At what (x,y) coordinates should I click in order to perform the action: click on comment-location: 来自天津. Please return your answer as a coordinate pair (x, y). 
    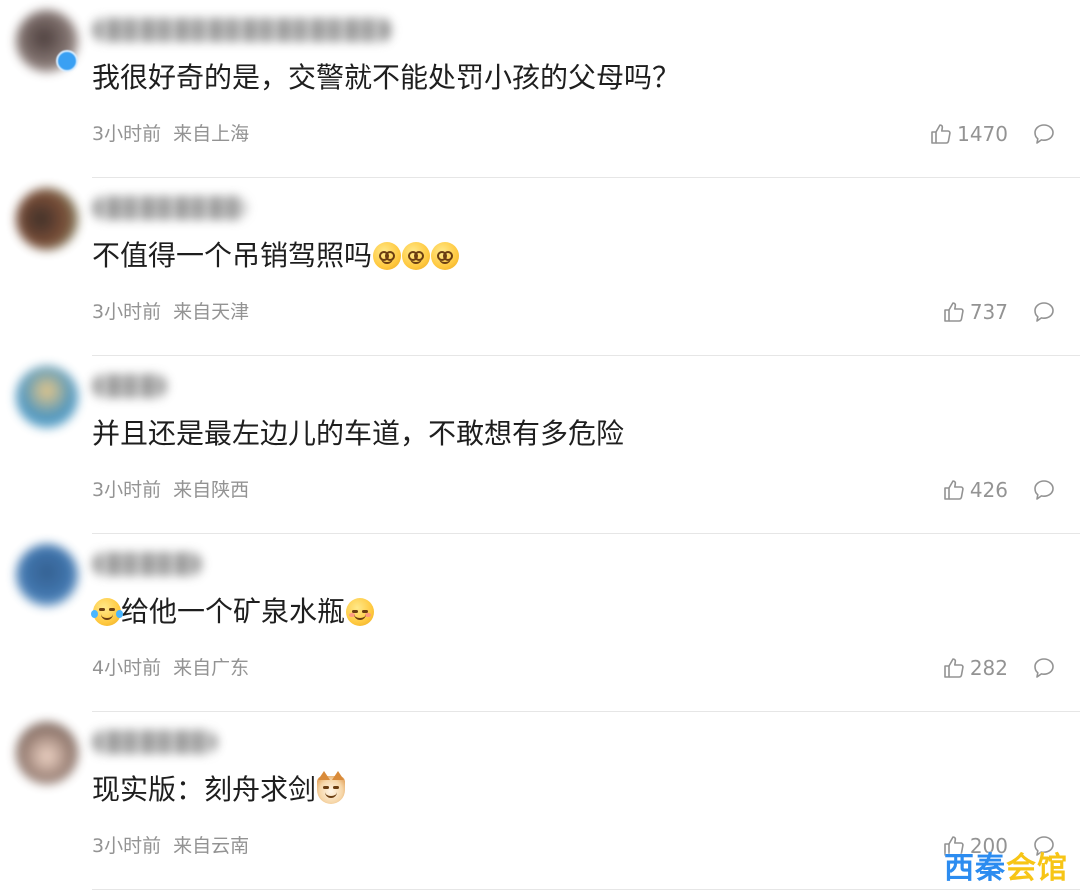
    Looking at the image, I should click on (211, 312).